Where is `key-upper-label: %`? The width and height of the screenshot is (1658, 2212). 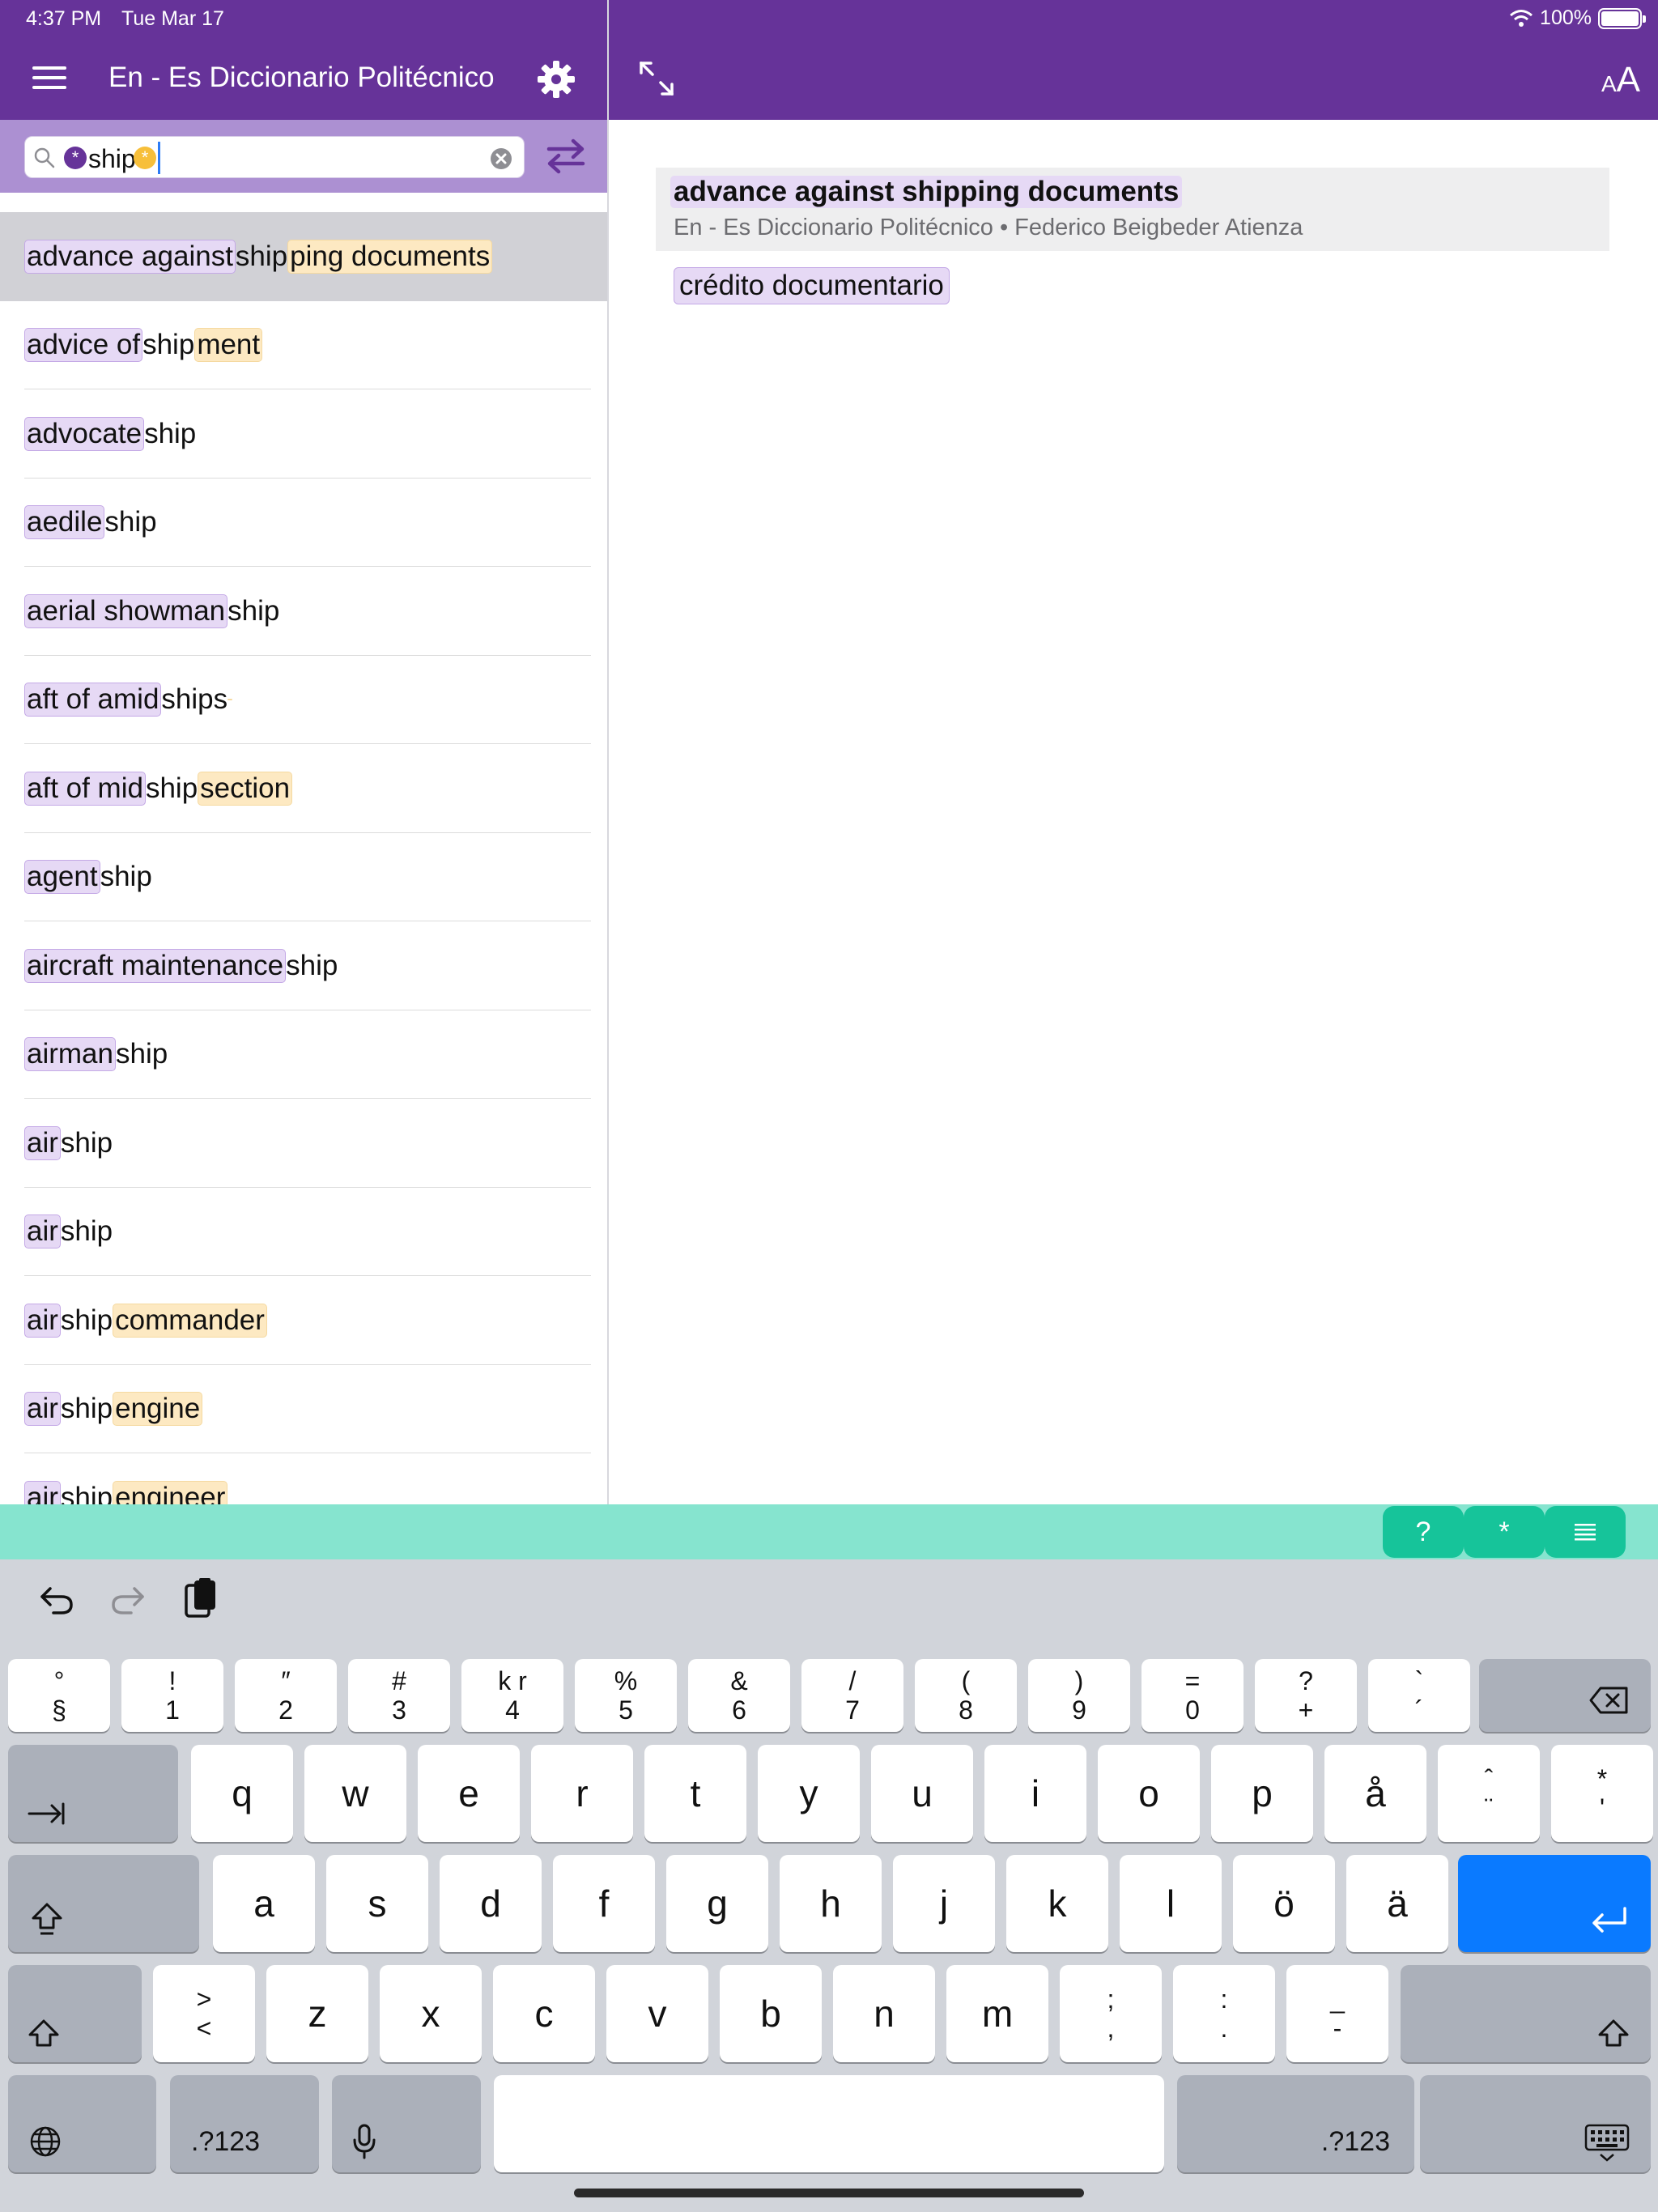
key-upper-label: % is located at coordinates (626, 1680).